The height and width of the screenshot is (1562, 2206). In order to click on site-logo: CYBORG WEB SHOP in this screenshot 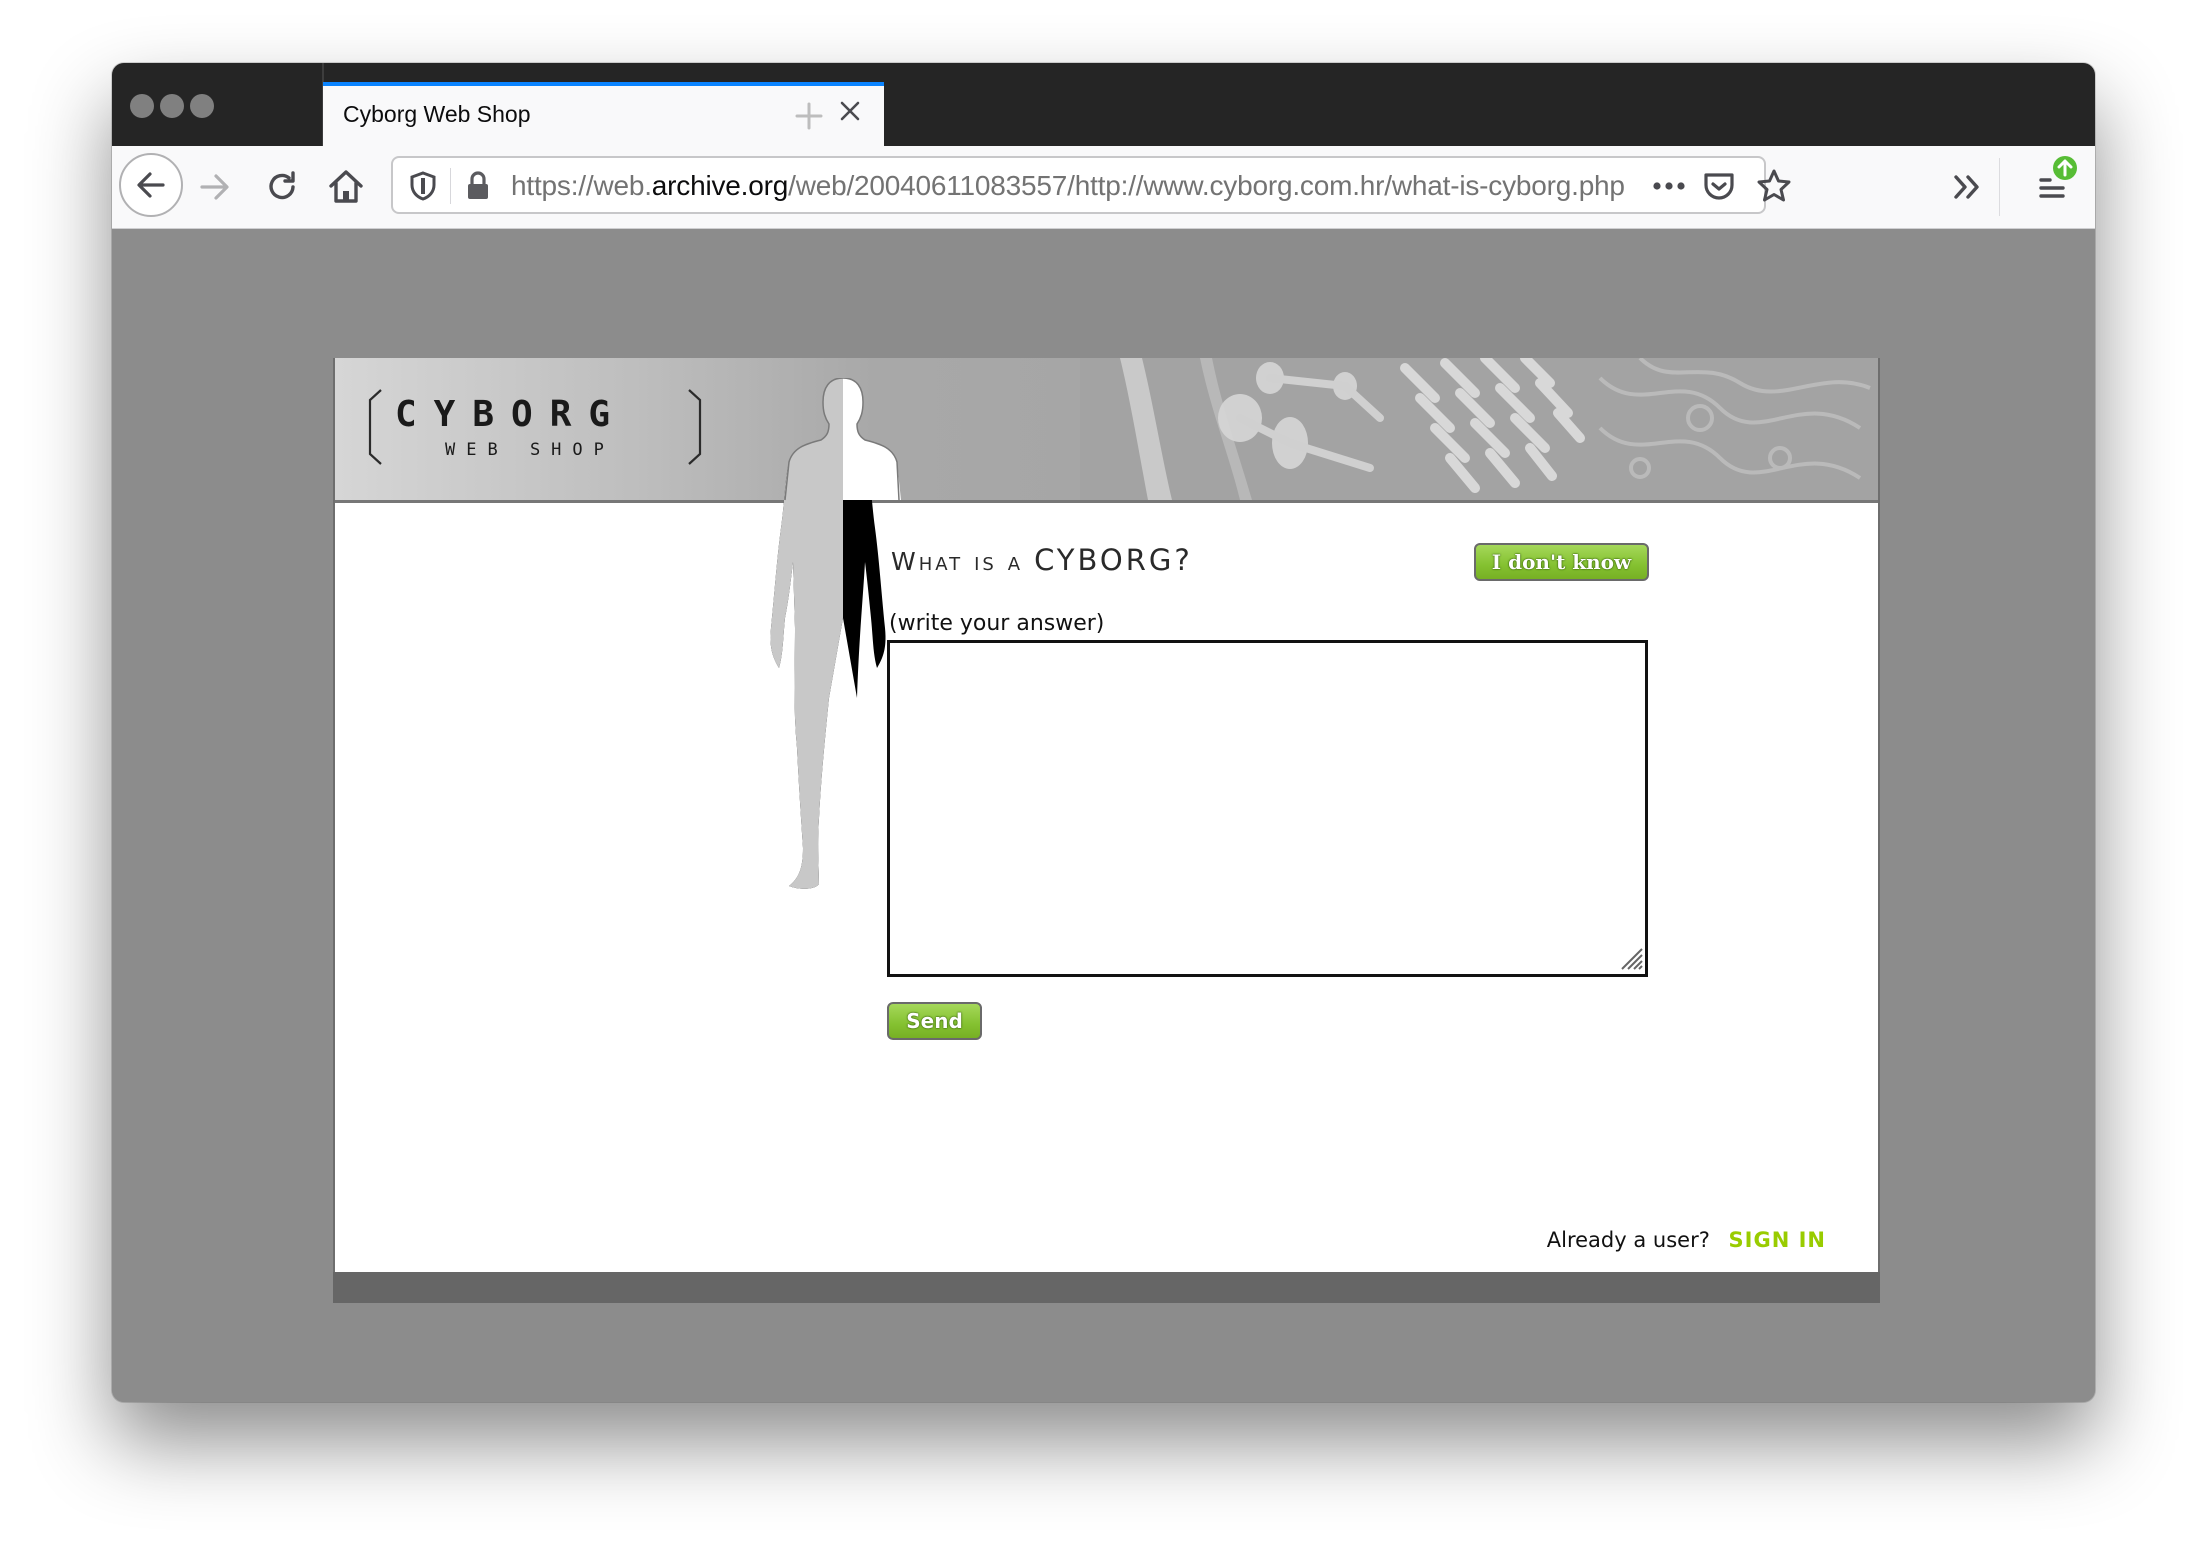, I will do `click(537, 428)`.